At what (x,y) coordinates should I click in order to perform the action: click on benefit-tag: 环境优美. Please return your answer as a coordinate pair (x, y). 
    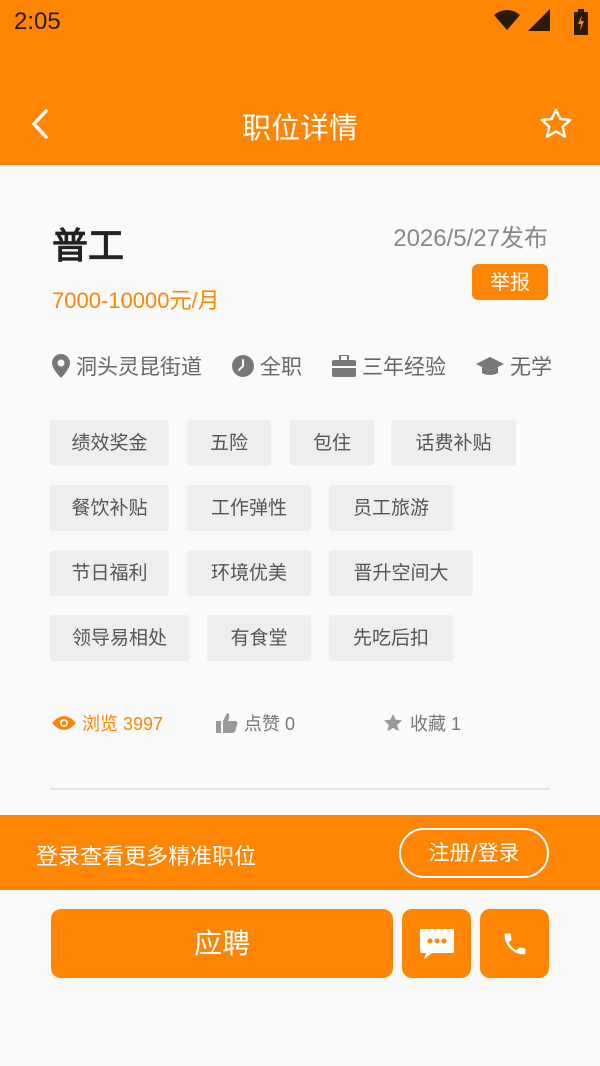
    Looking at the image, I should click on (249, 573).